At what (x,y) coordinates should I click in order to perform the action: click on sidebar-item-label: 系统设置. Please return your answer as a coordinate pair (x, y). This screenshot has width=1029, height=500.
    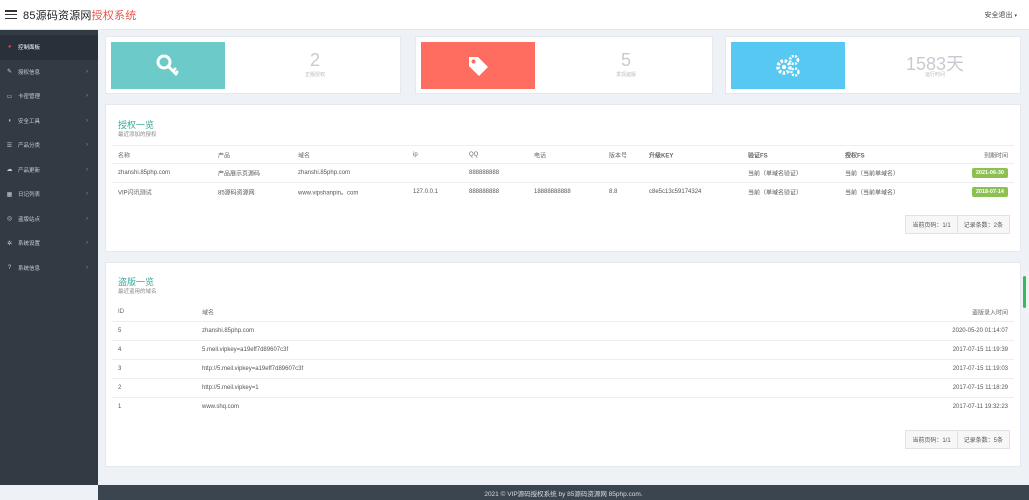
    Looking at the image, I should click on (29, 244).